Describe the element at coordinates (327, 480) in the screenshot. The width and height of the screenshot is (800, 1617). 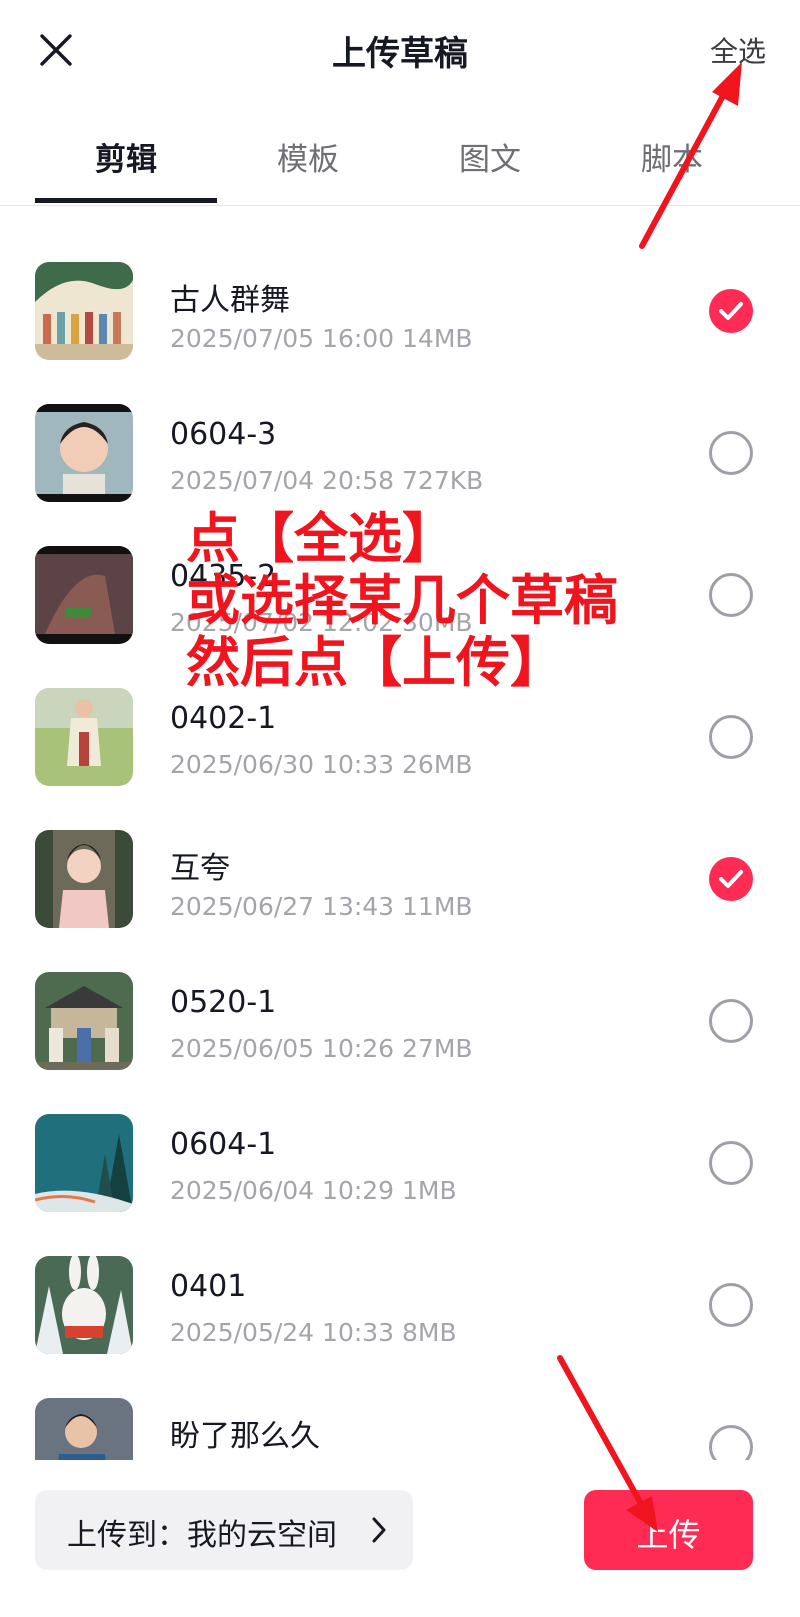
I see `draft-meta: 2025/07/04 20:58 727KB` at that location.